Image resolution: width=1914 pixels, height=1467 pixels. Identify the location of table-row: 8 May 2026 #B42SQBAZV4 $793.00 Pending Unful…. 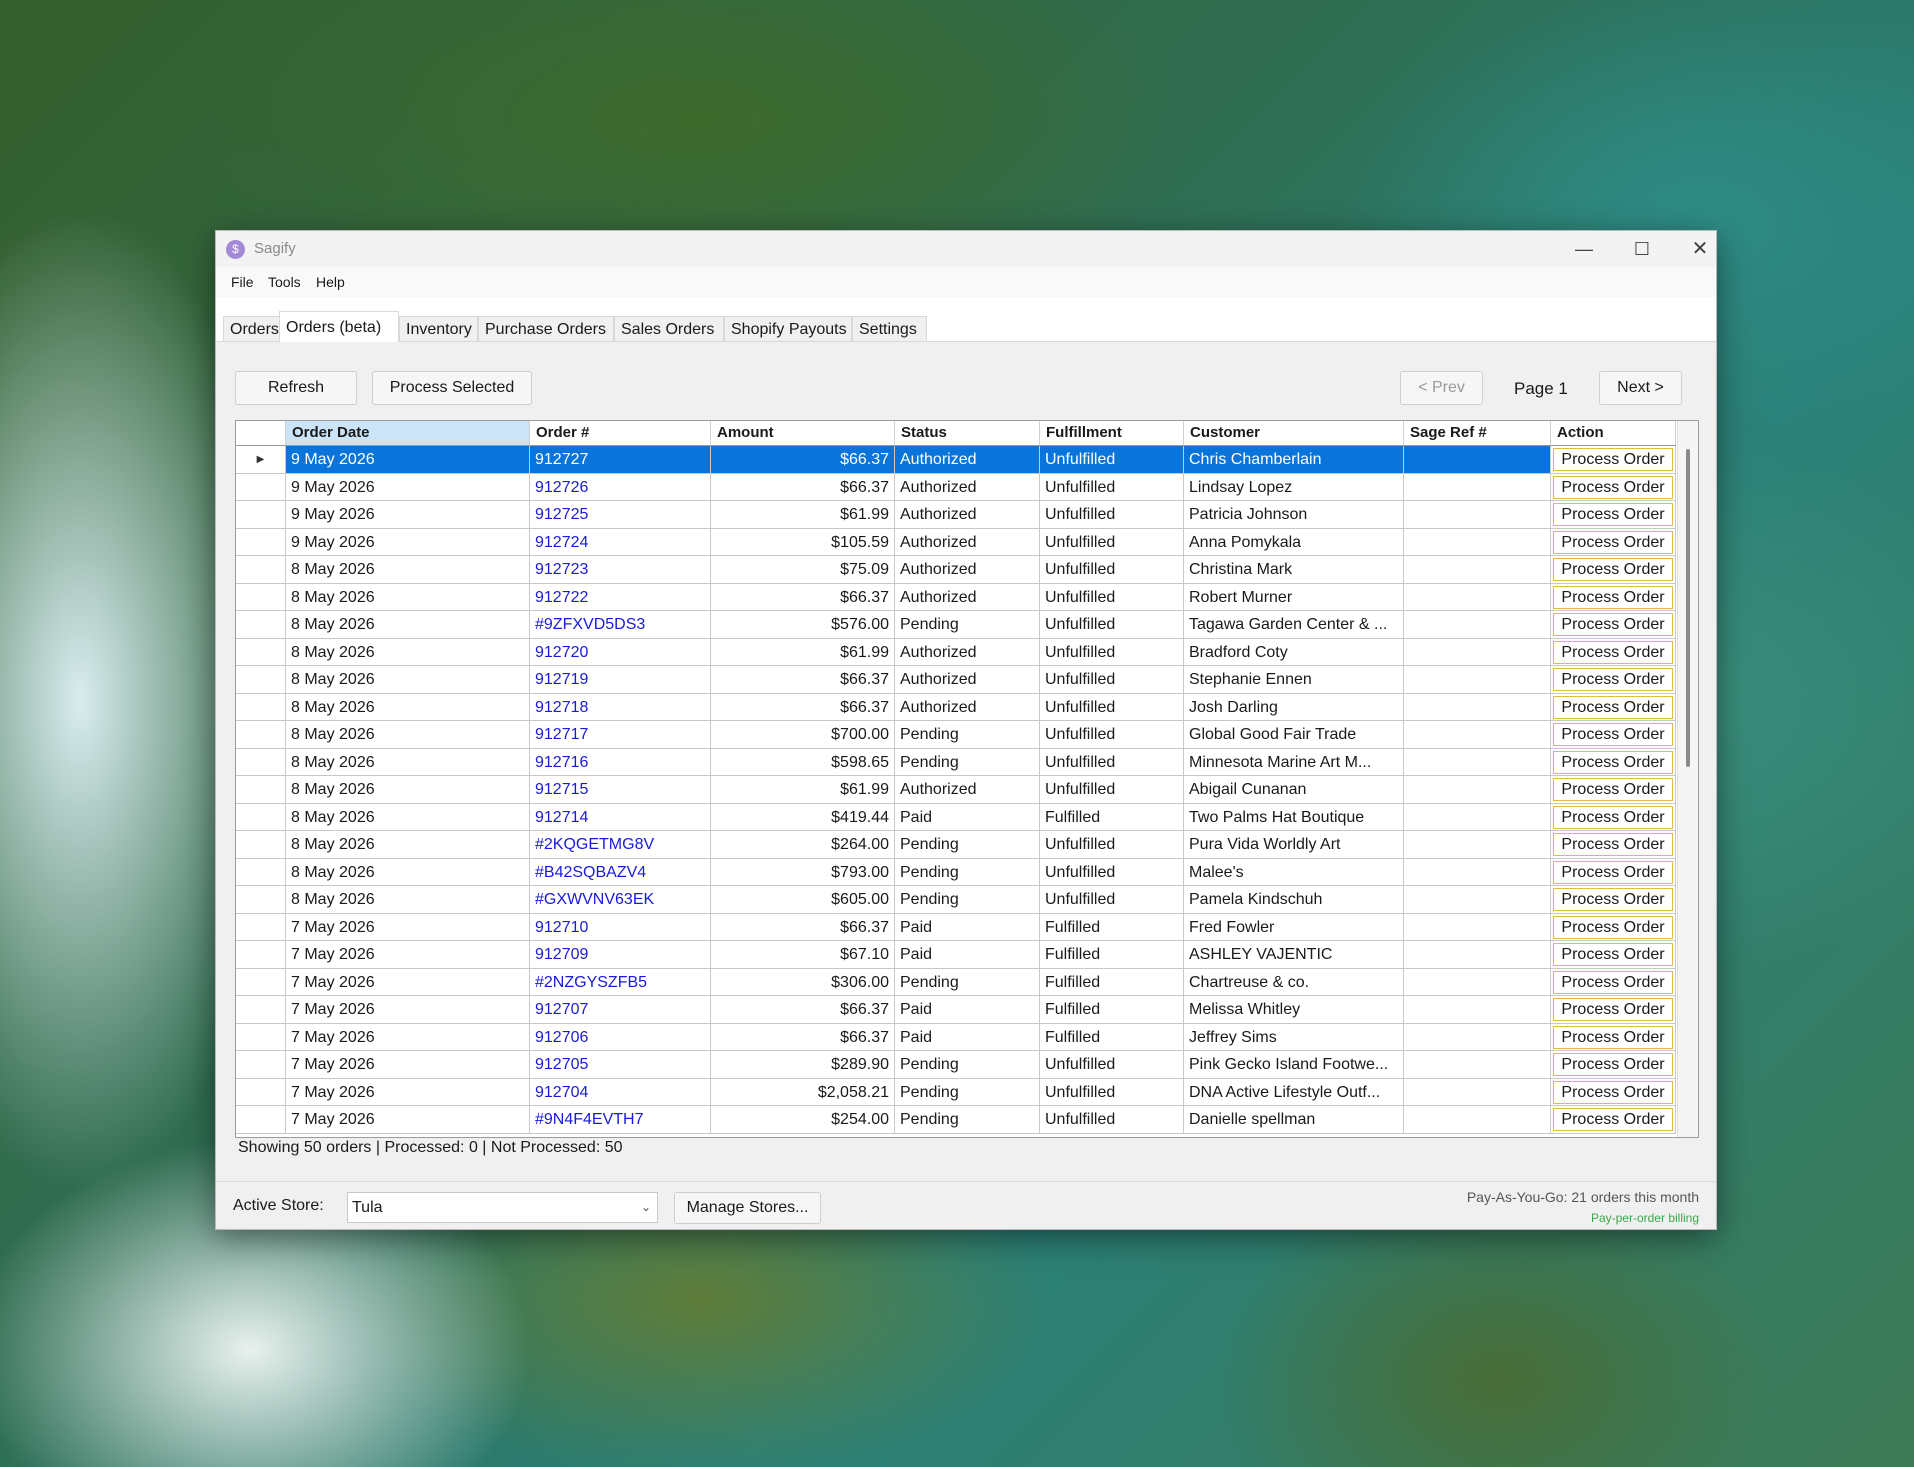
(956, 872).